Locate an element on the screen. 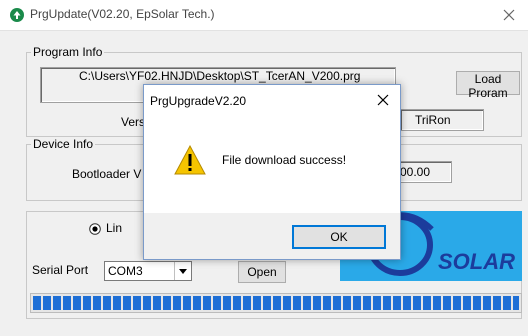 This screenshot has height=336, width=528. chevron-down-icon is located at coordinates (183, 271).